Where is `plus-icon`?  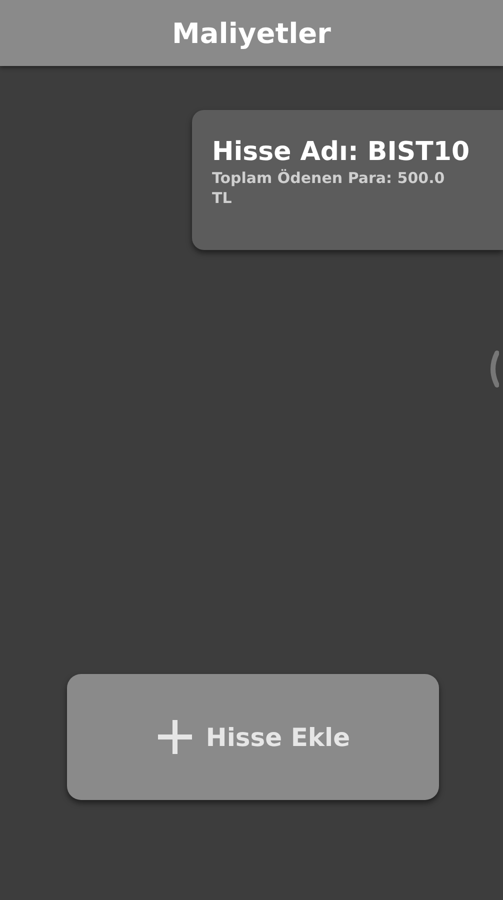 plus-icon is located at coordinates (175, 737).